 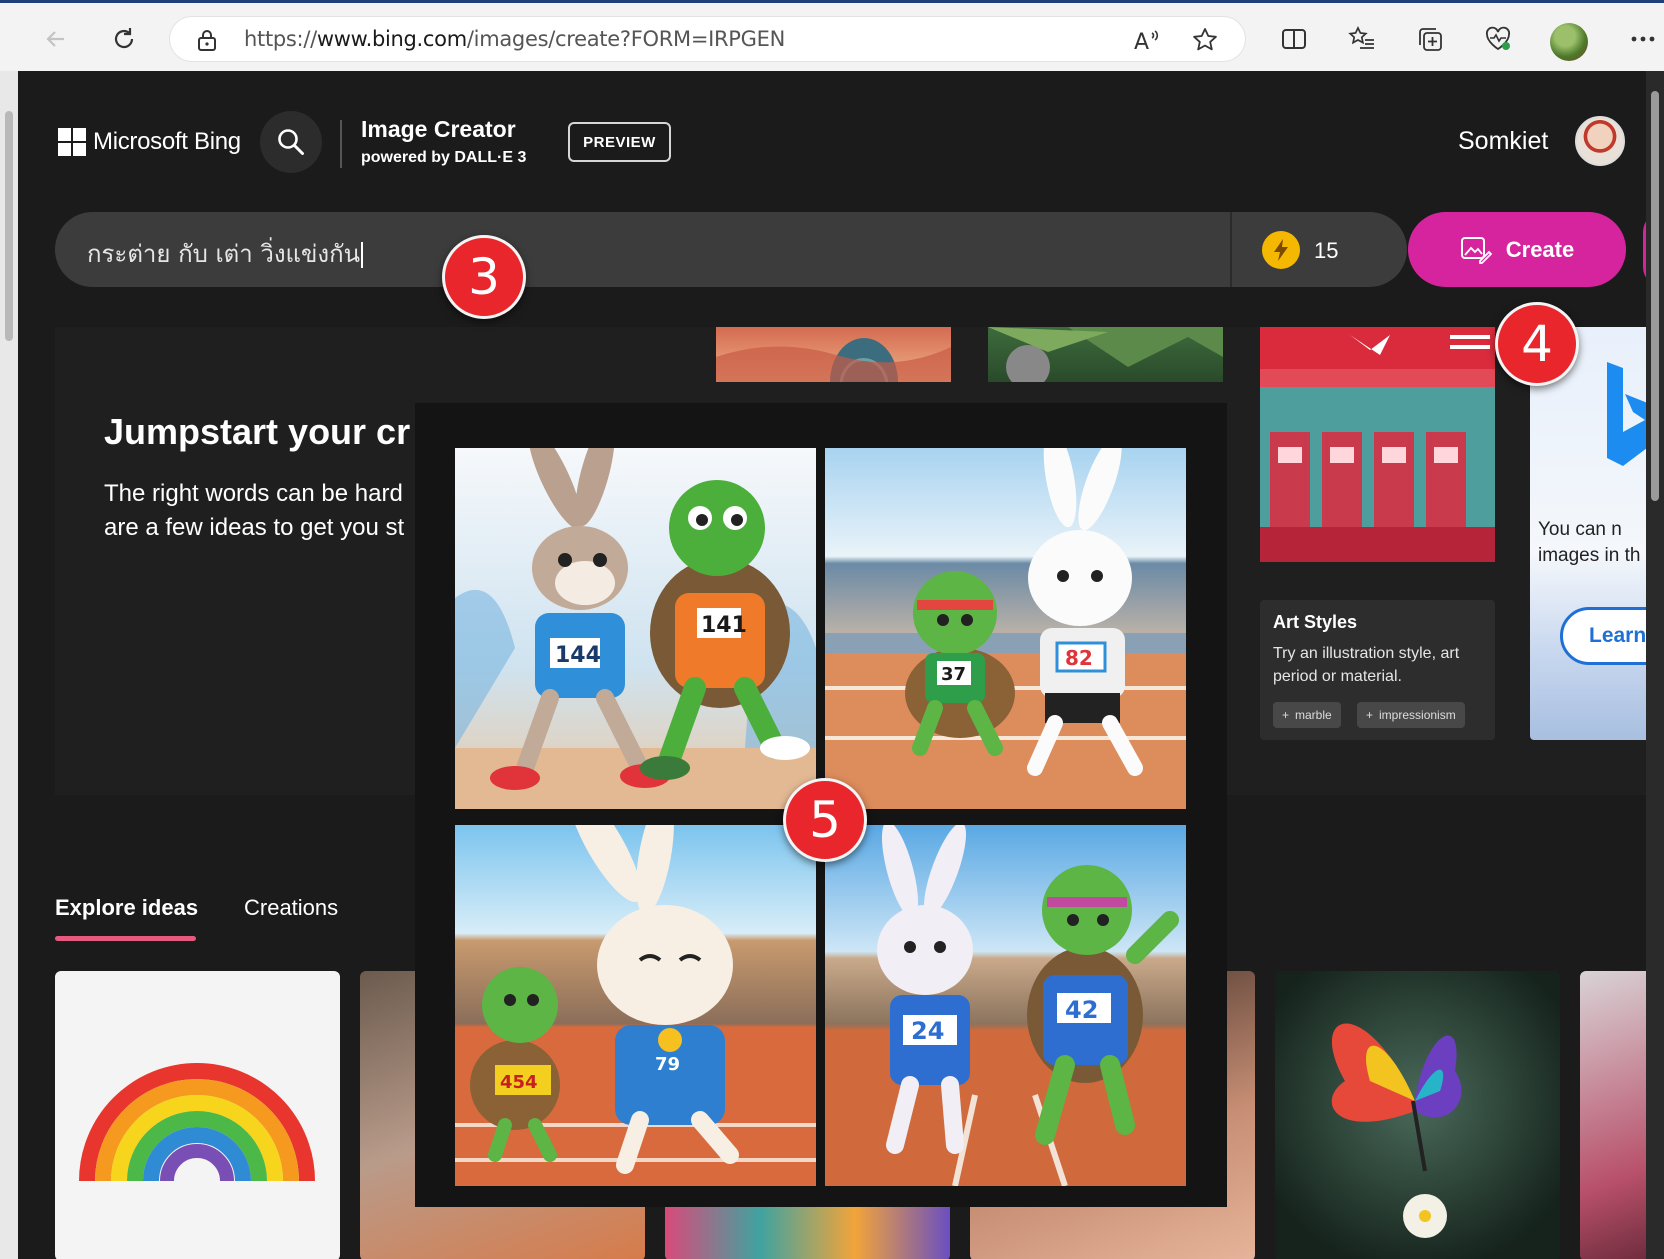 What do you see at coordinates (1294, 39) in the screenshot?
I see `split-screen-icon` at bounding box center [1294, 39].